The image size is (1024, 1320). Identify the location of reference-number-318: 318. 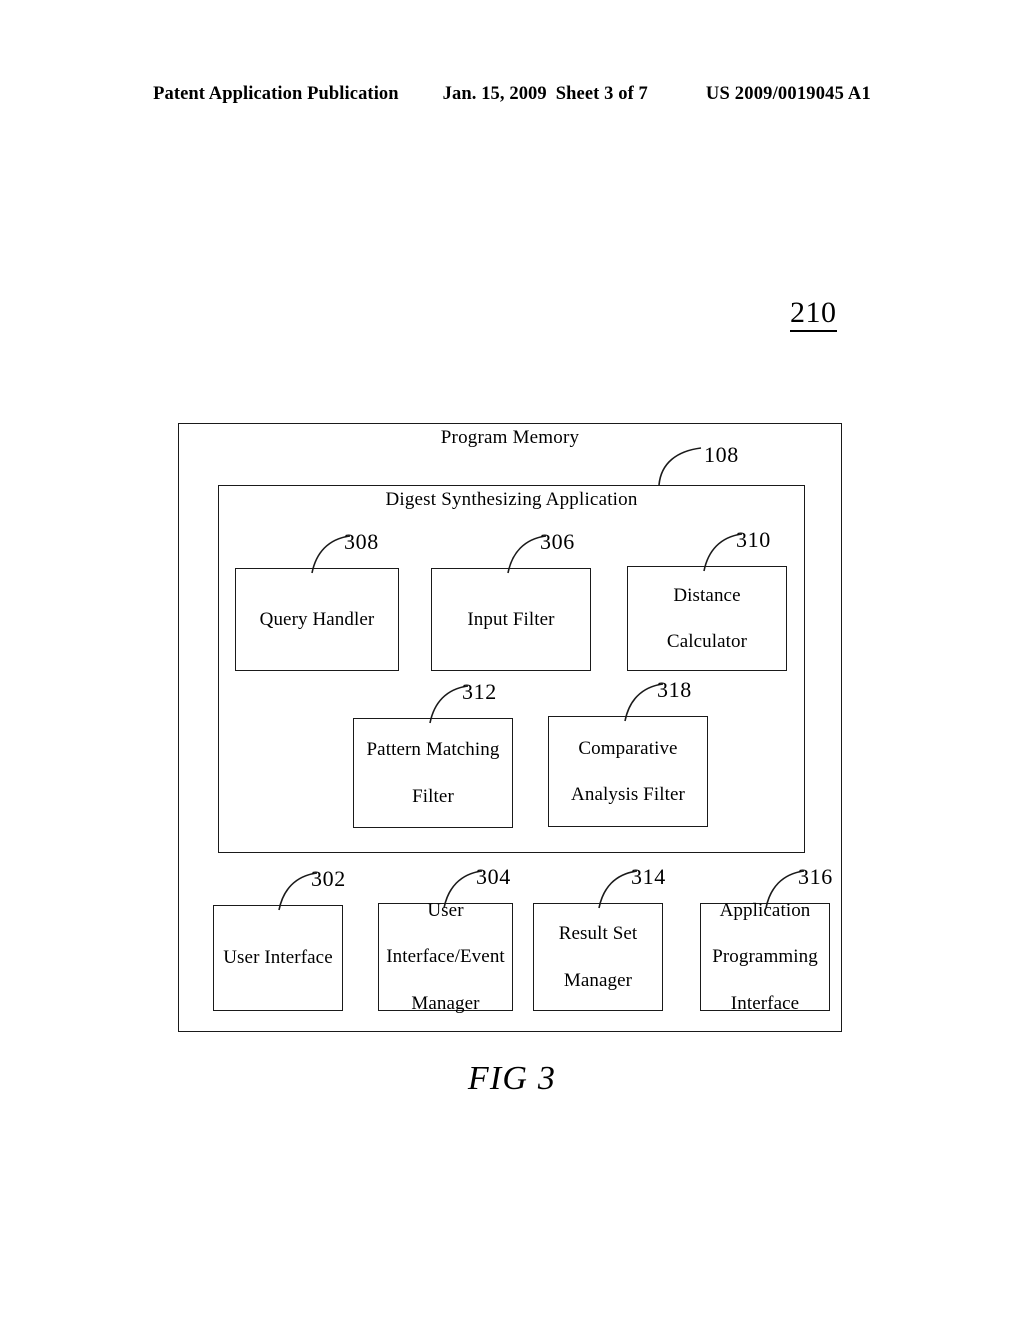
(674, 689).